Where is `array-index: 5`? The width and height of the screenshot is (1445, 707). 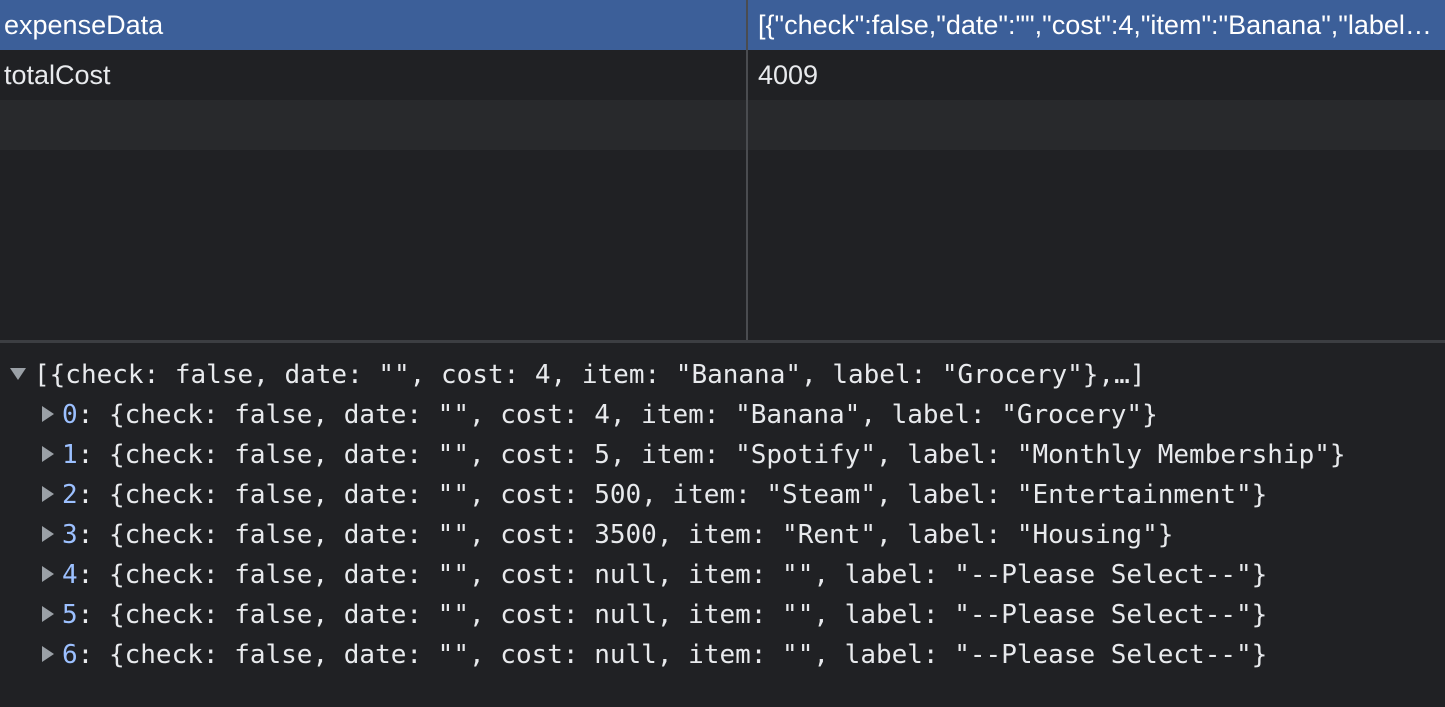
array-index: 5 is located at coordinates (70, 615).